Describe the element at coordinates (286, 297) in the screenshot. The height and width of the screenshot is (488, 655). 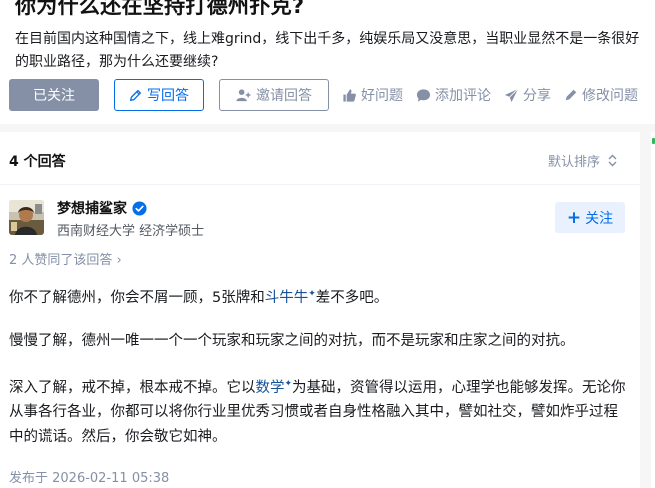
I see `link-text: 斗牛牛` at that location.